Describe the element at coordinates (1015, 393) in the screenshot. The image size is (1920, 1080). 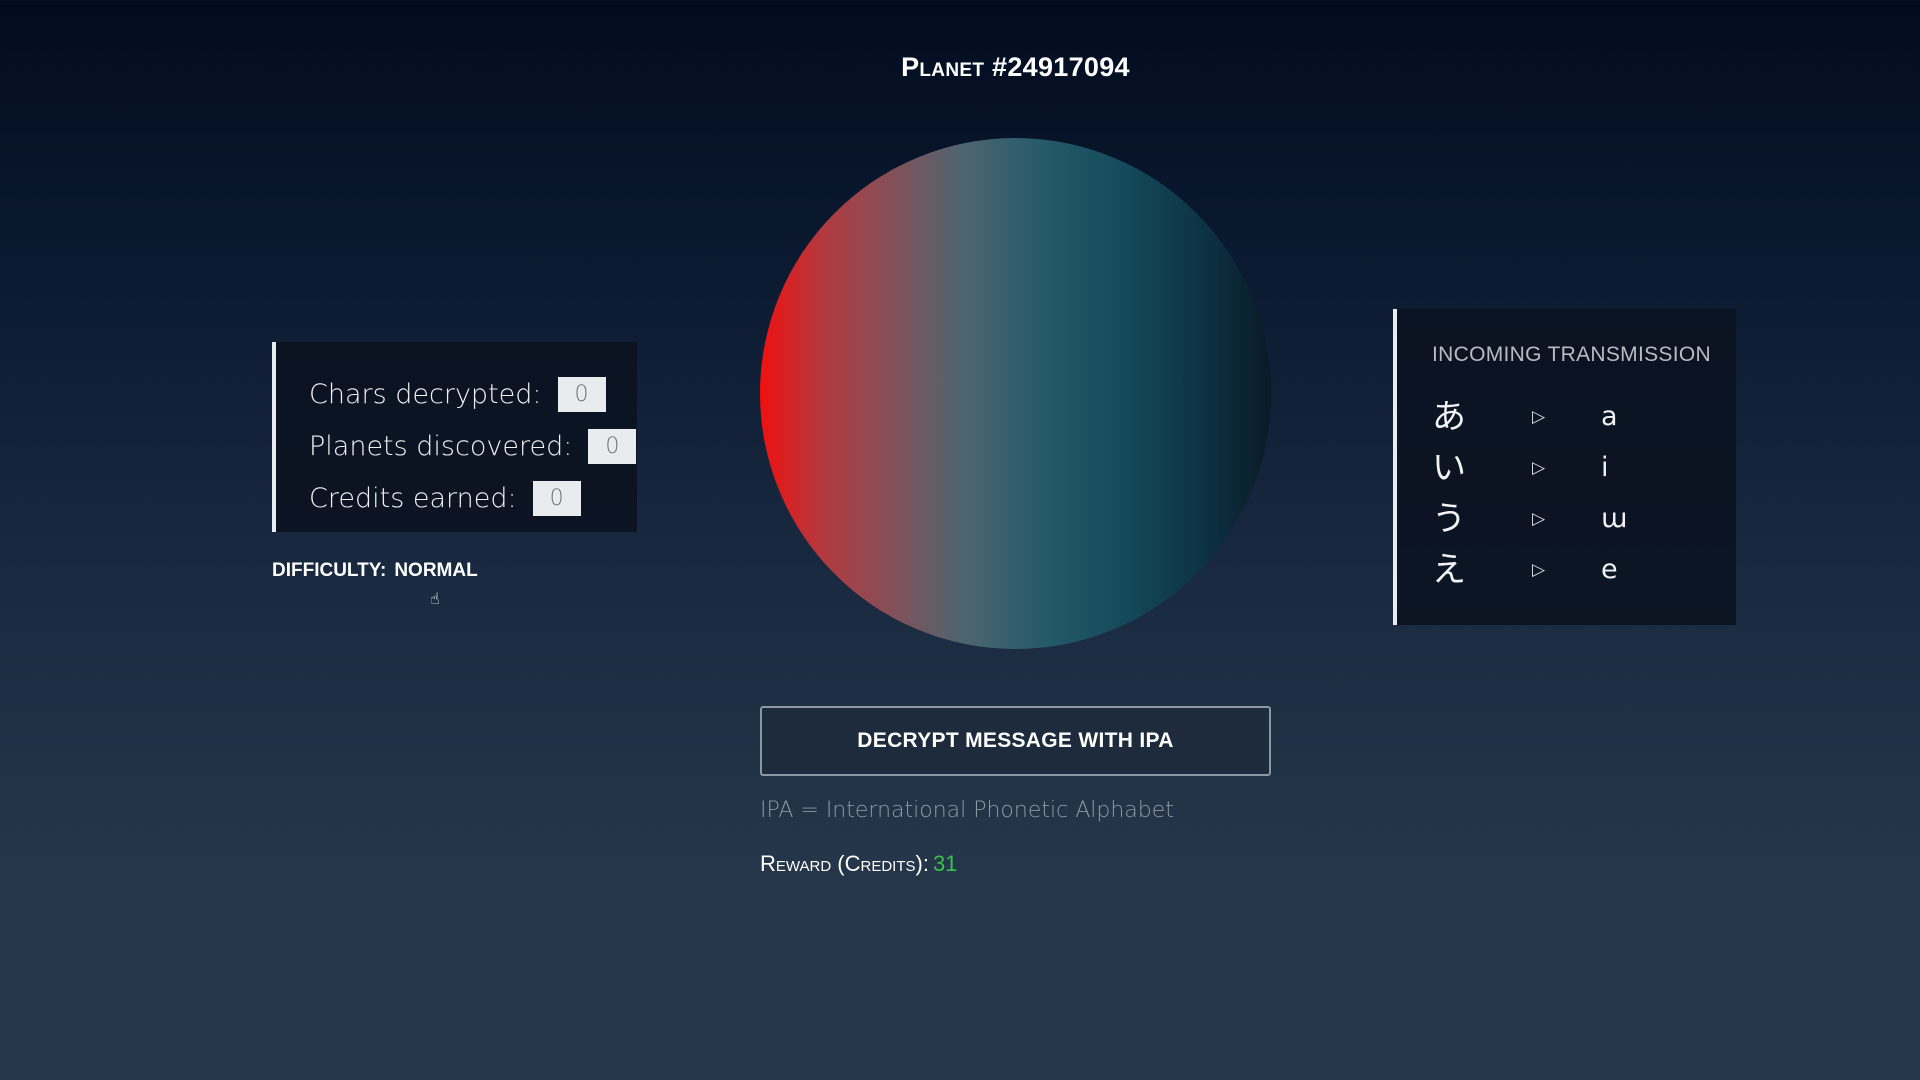
I see `planet-sphere` at that location.